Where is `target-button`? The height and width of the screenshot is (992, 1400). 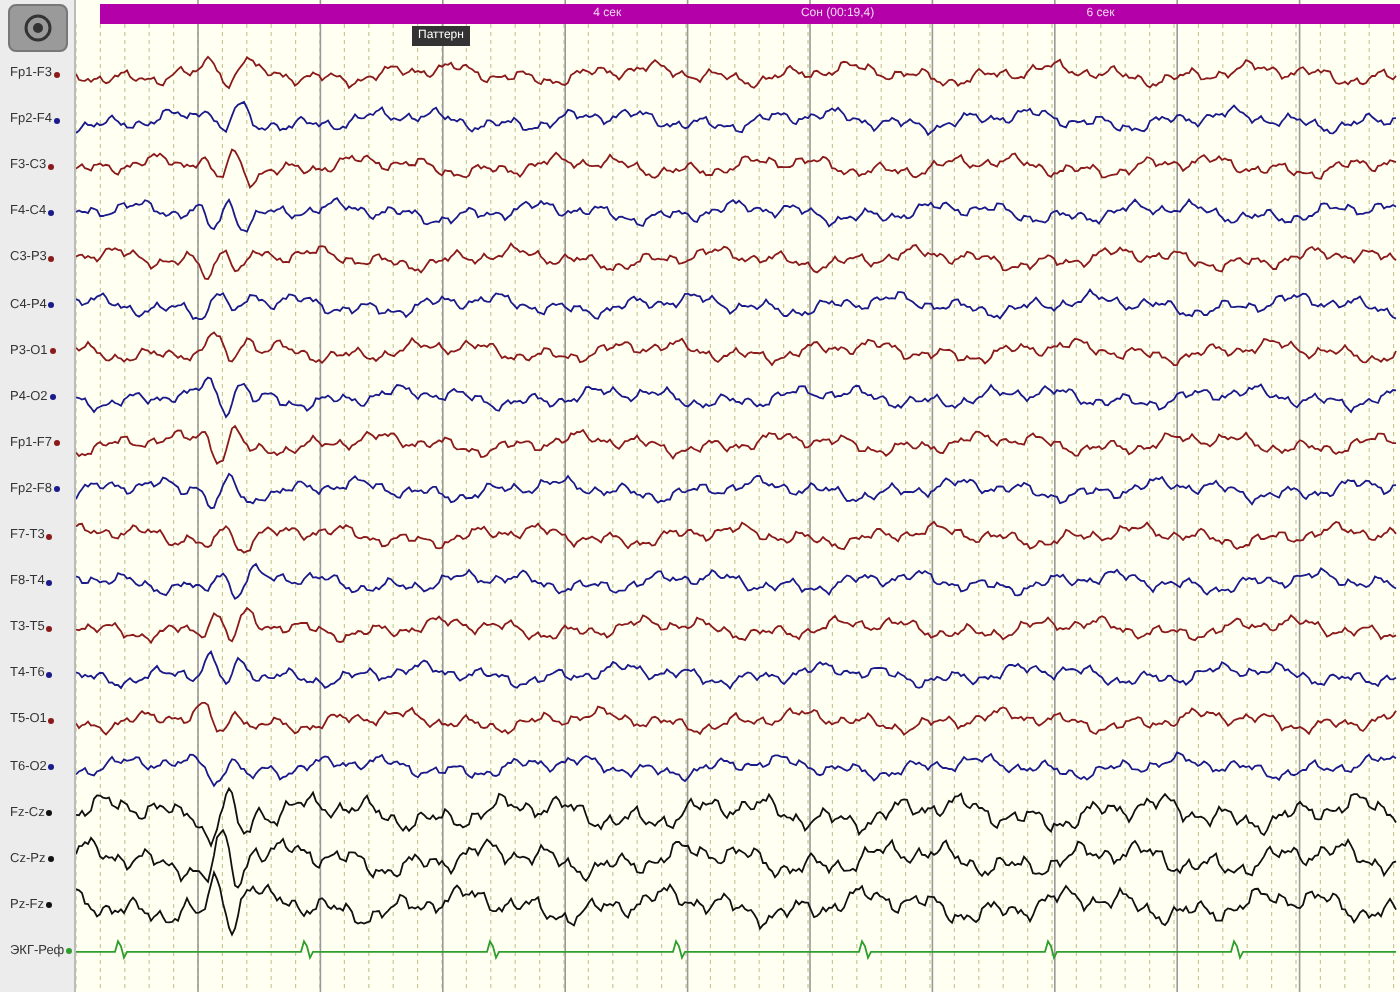
target-button is located at coordinates (37, 28).